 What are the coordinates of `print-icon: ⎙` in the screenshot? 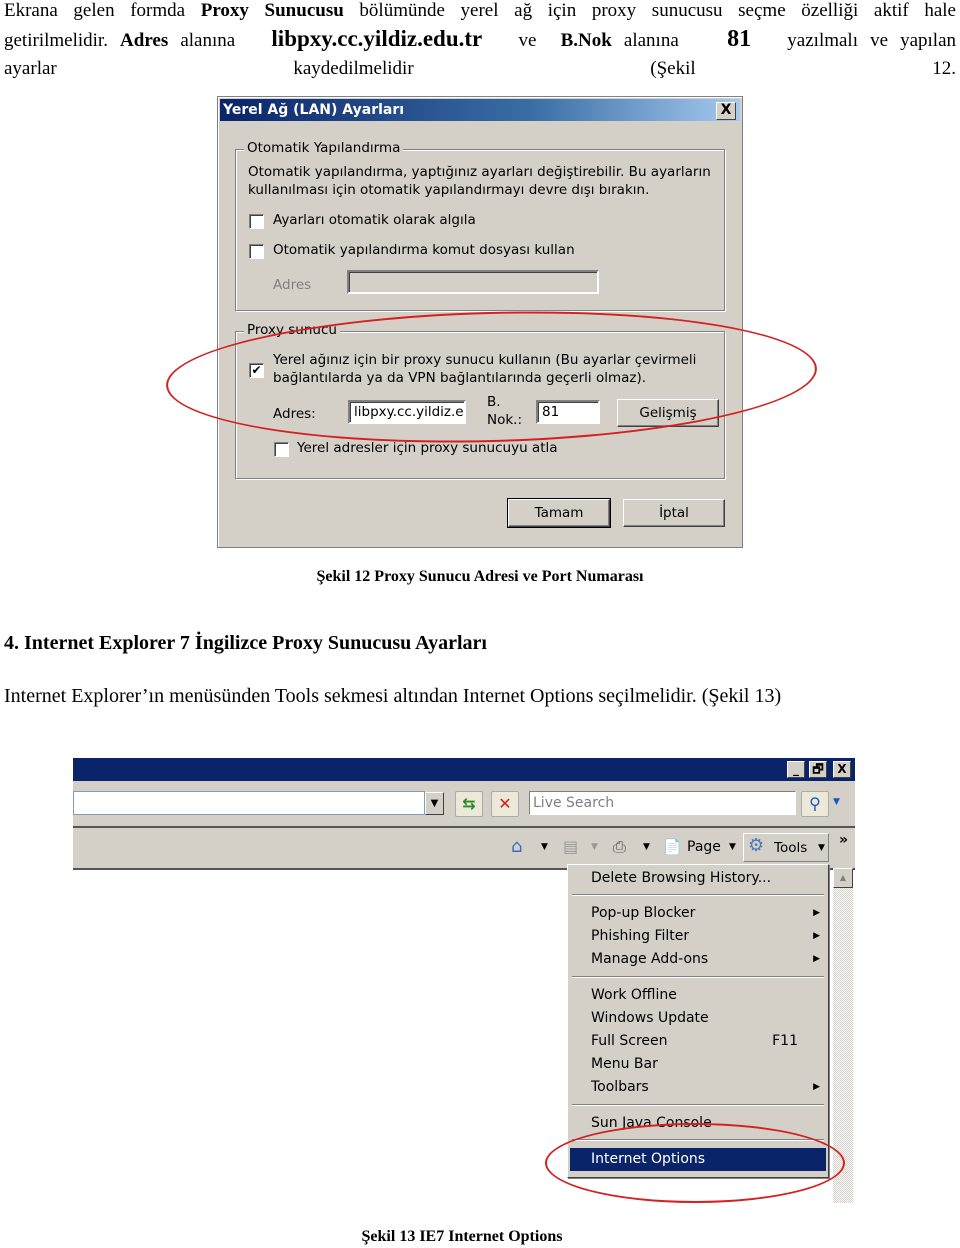 It's located at (619, 847).